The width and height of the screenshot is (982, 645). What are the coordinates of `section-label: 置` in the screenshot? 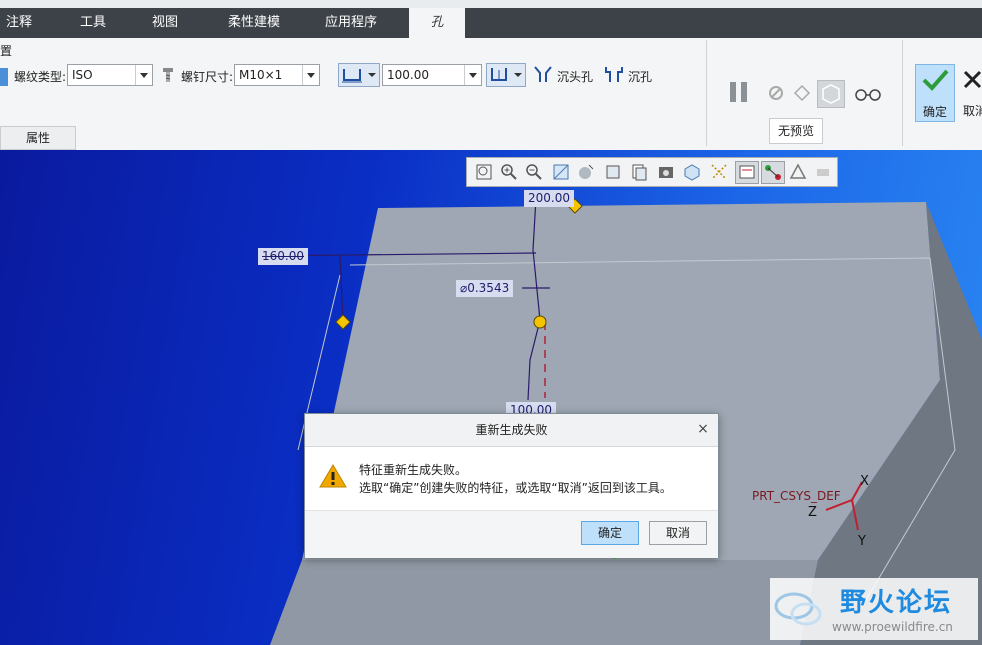 It's located at (6, 51).